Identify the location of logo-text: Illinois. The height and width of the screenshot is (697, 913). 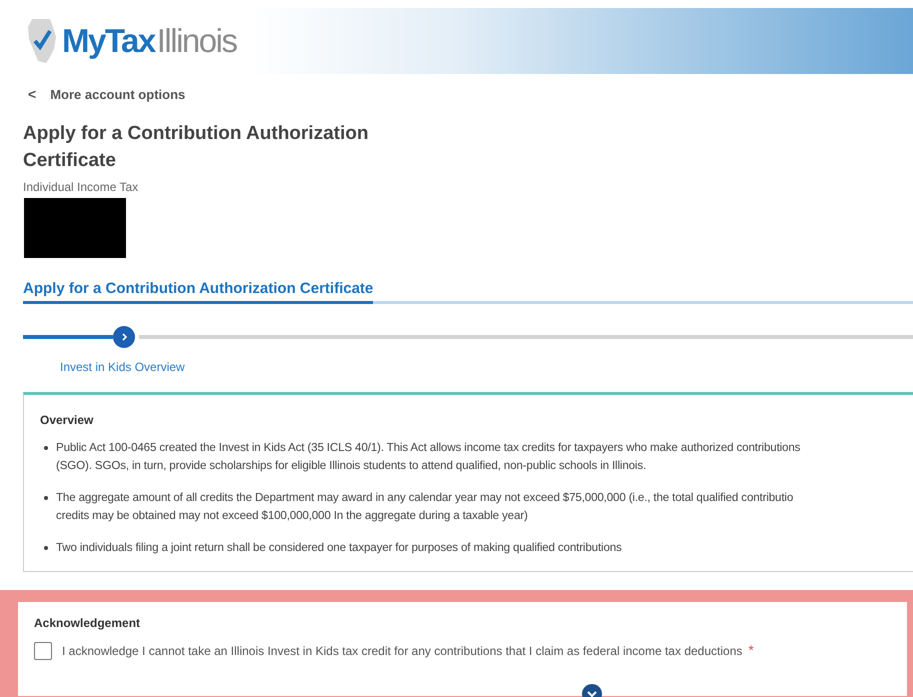
(196, 41).